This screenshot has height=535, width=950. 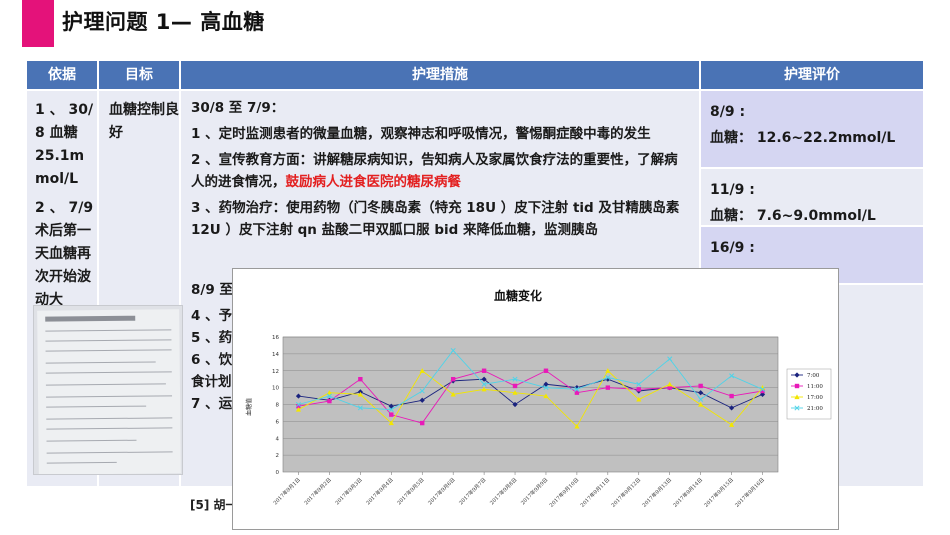 What do you see at coordinates (812, 75) in the screenshot?
I see `header-evaluation: 护理评价` at bounding box center [812, 75].